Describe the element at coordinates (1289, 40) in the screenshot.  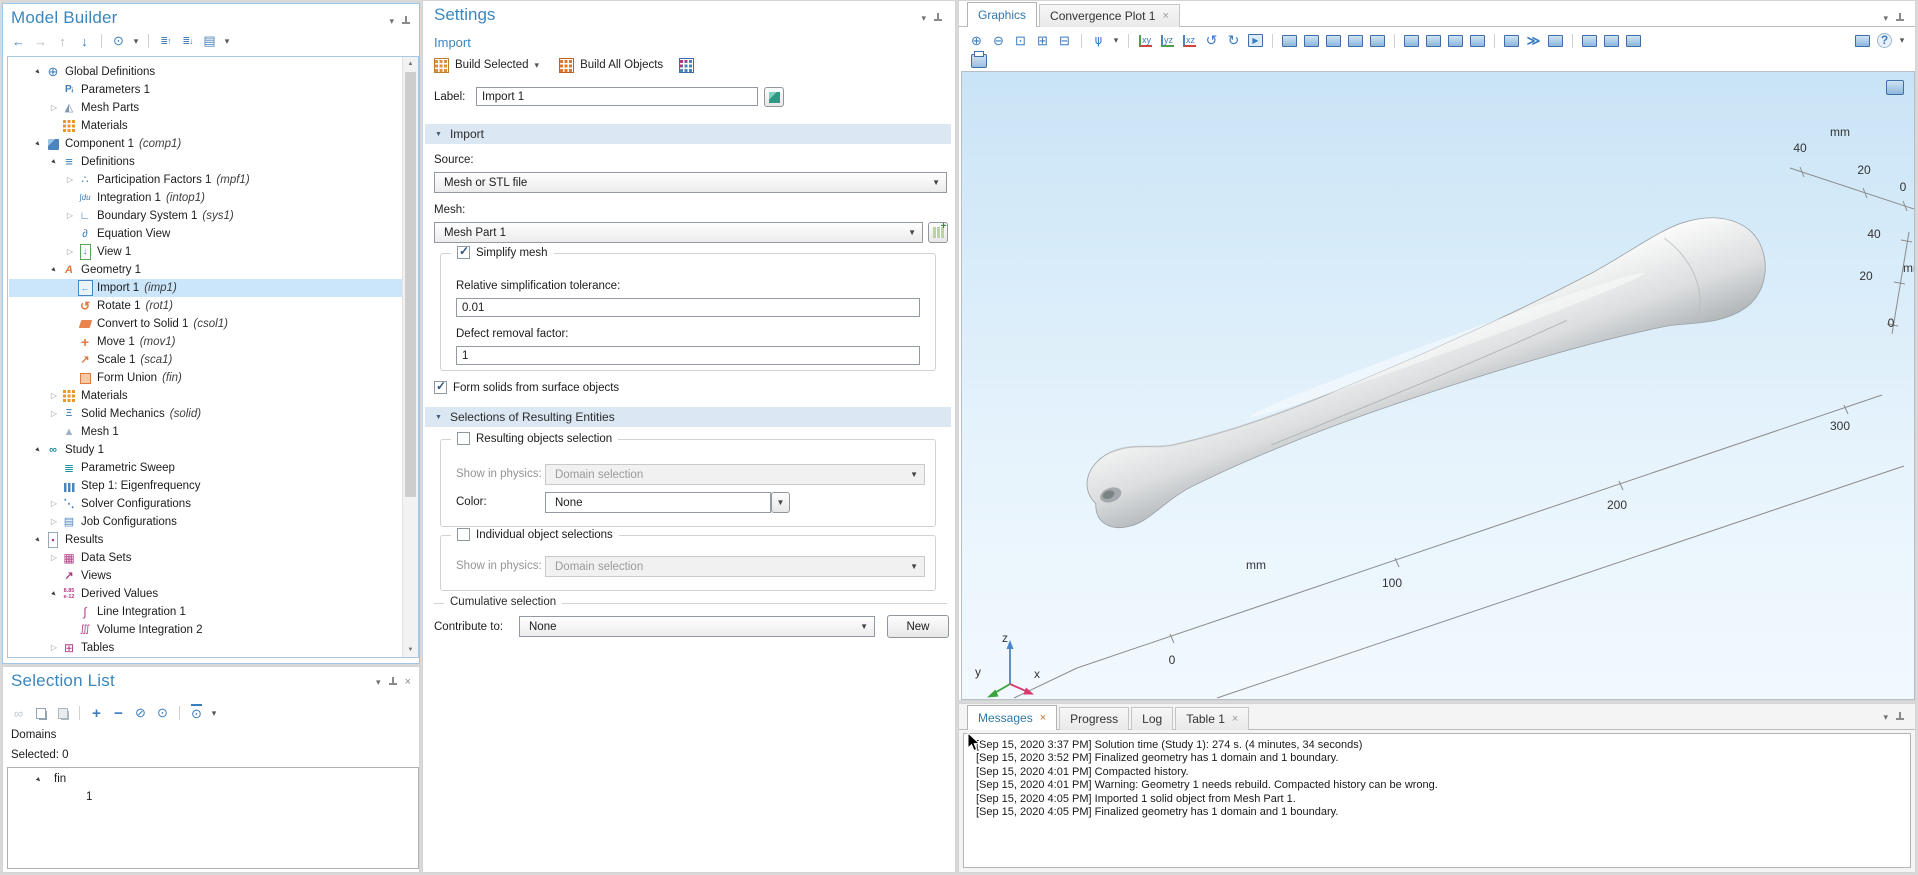
I see `scene-light-icon` at that location.